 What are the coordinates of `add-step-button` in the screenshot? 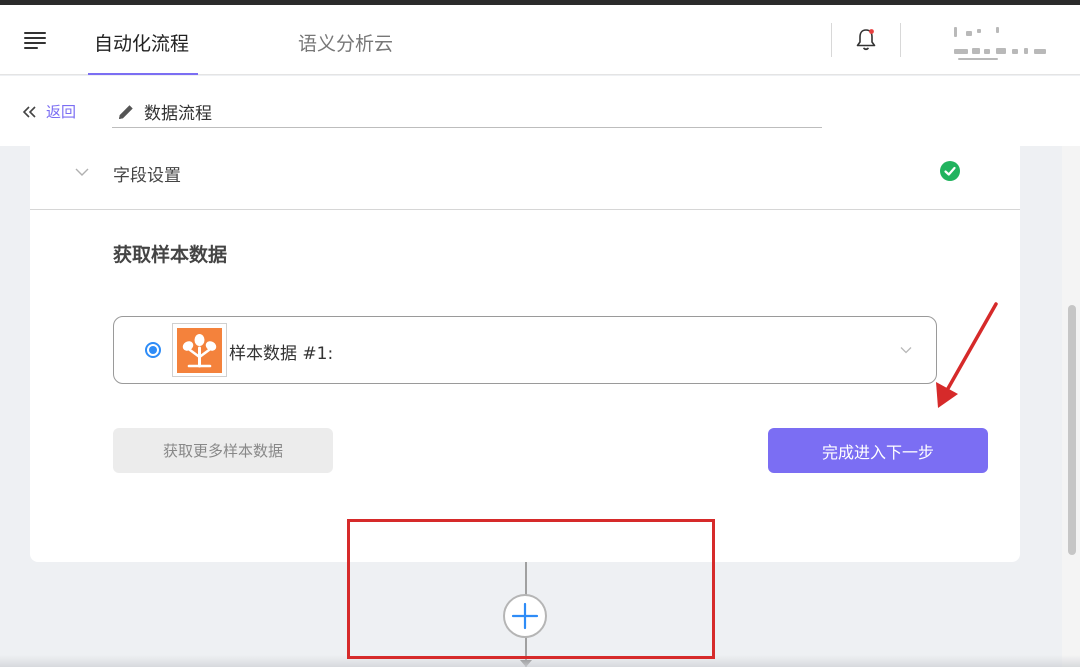 It's located at (525, 616).